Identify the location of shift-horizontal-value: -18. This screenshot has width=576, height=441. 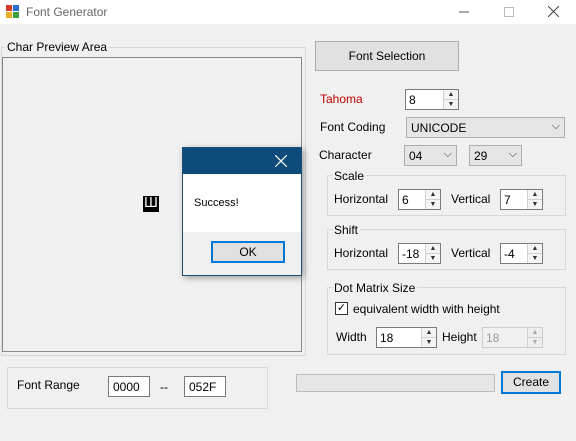
(411, 254).